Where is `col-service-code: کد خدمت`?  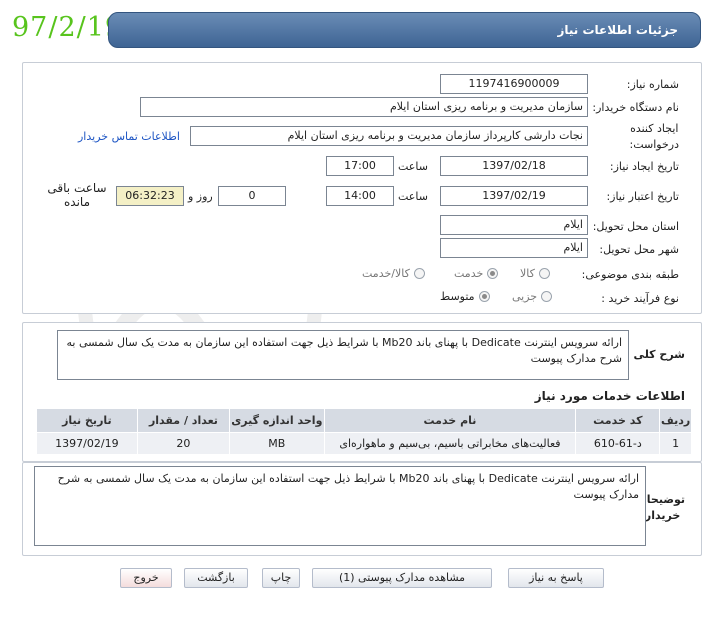 col-service-code: کد خدمت is located at coordinates (618, 420).